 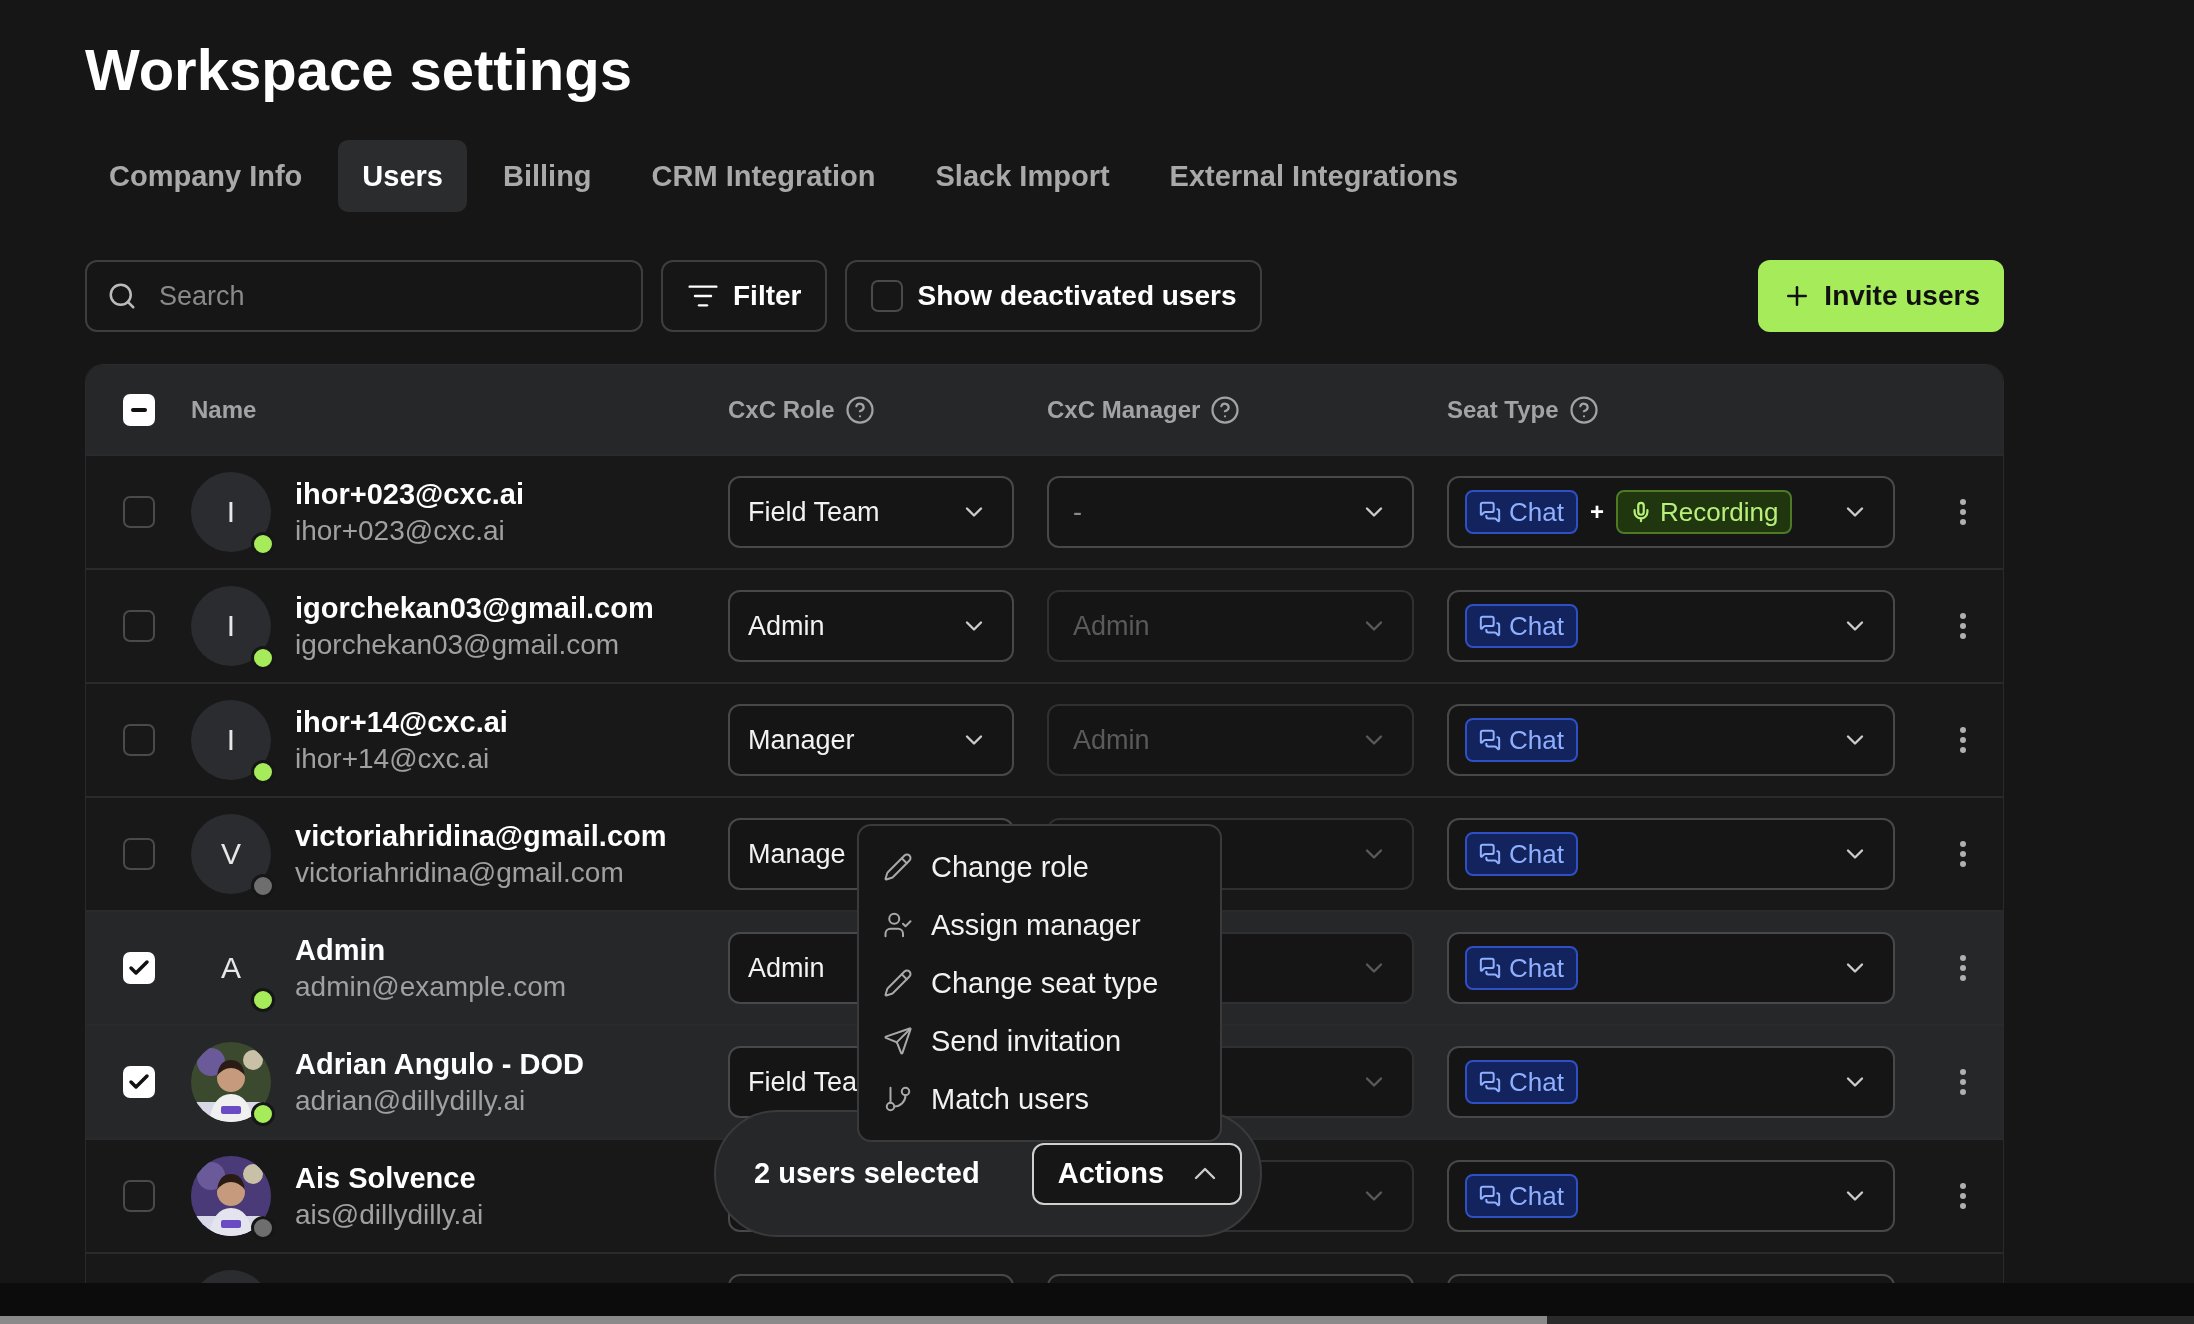 What do you see at coordinates (781, 409) in the screenshot?
I see `column-header: CxC Role` at bounding box center [781, 409].